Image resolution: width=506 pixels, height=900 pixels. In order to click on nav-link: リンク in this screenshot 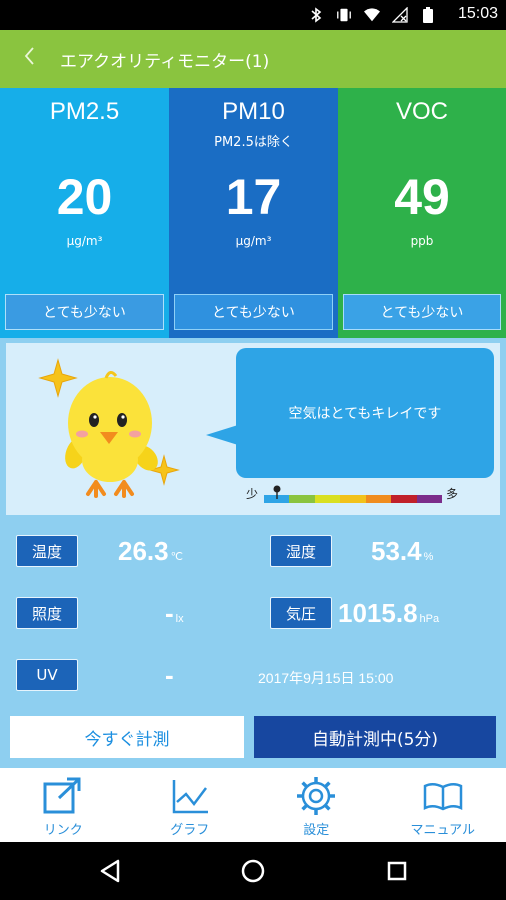, I will do `click(63, 805)`.